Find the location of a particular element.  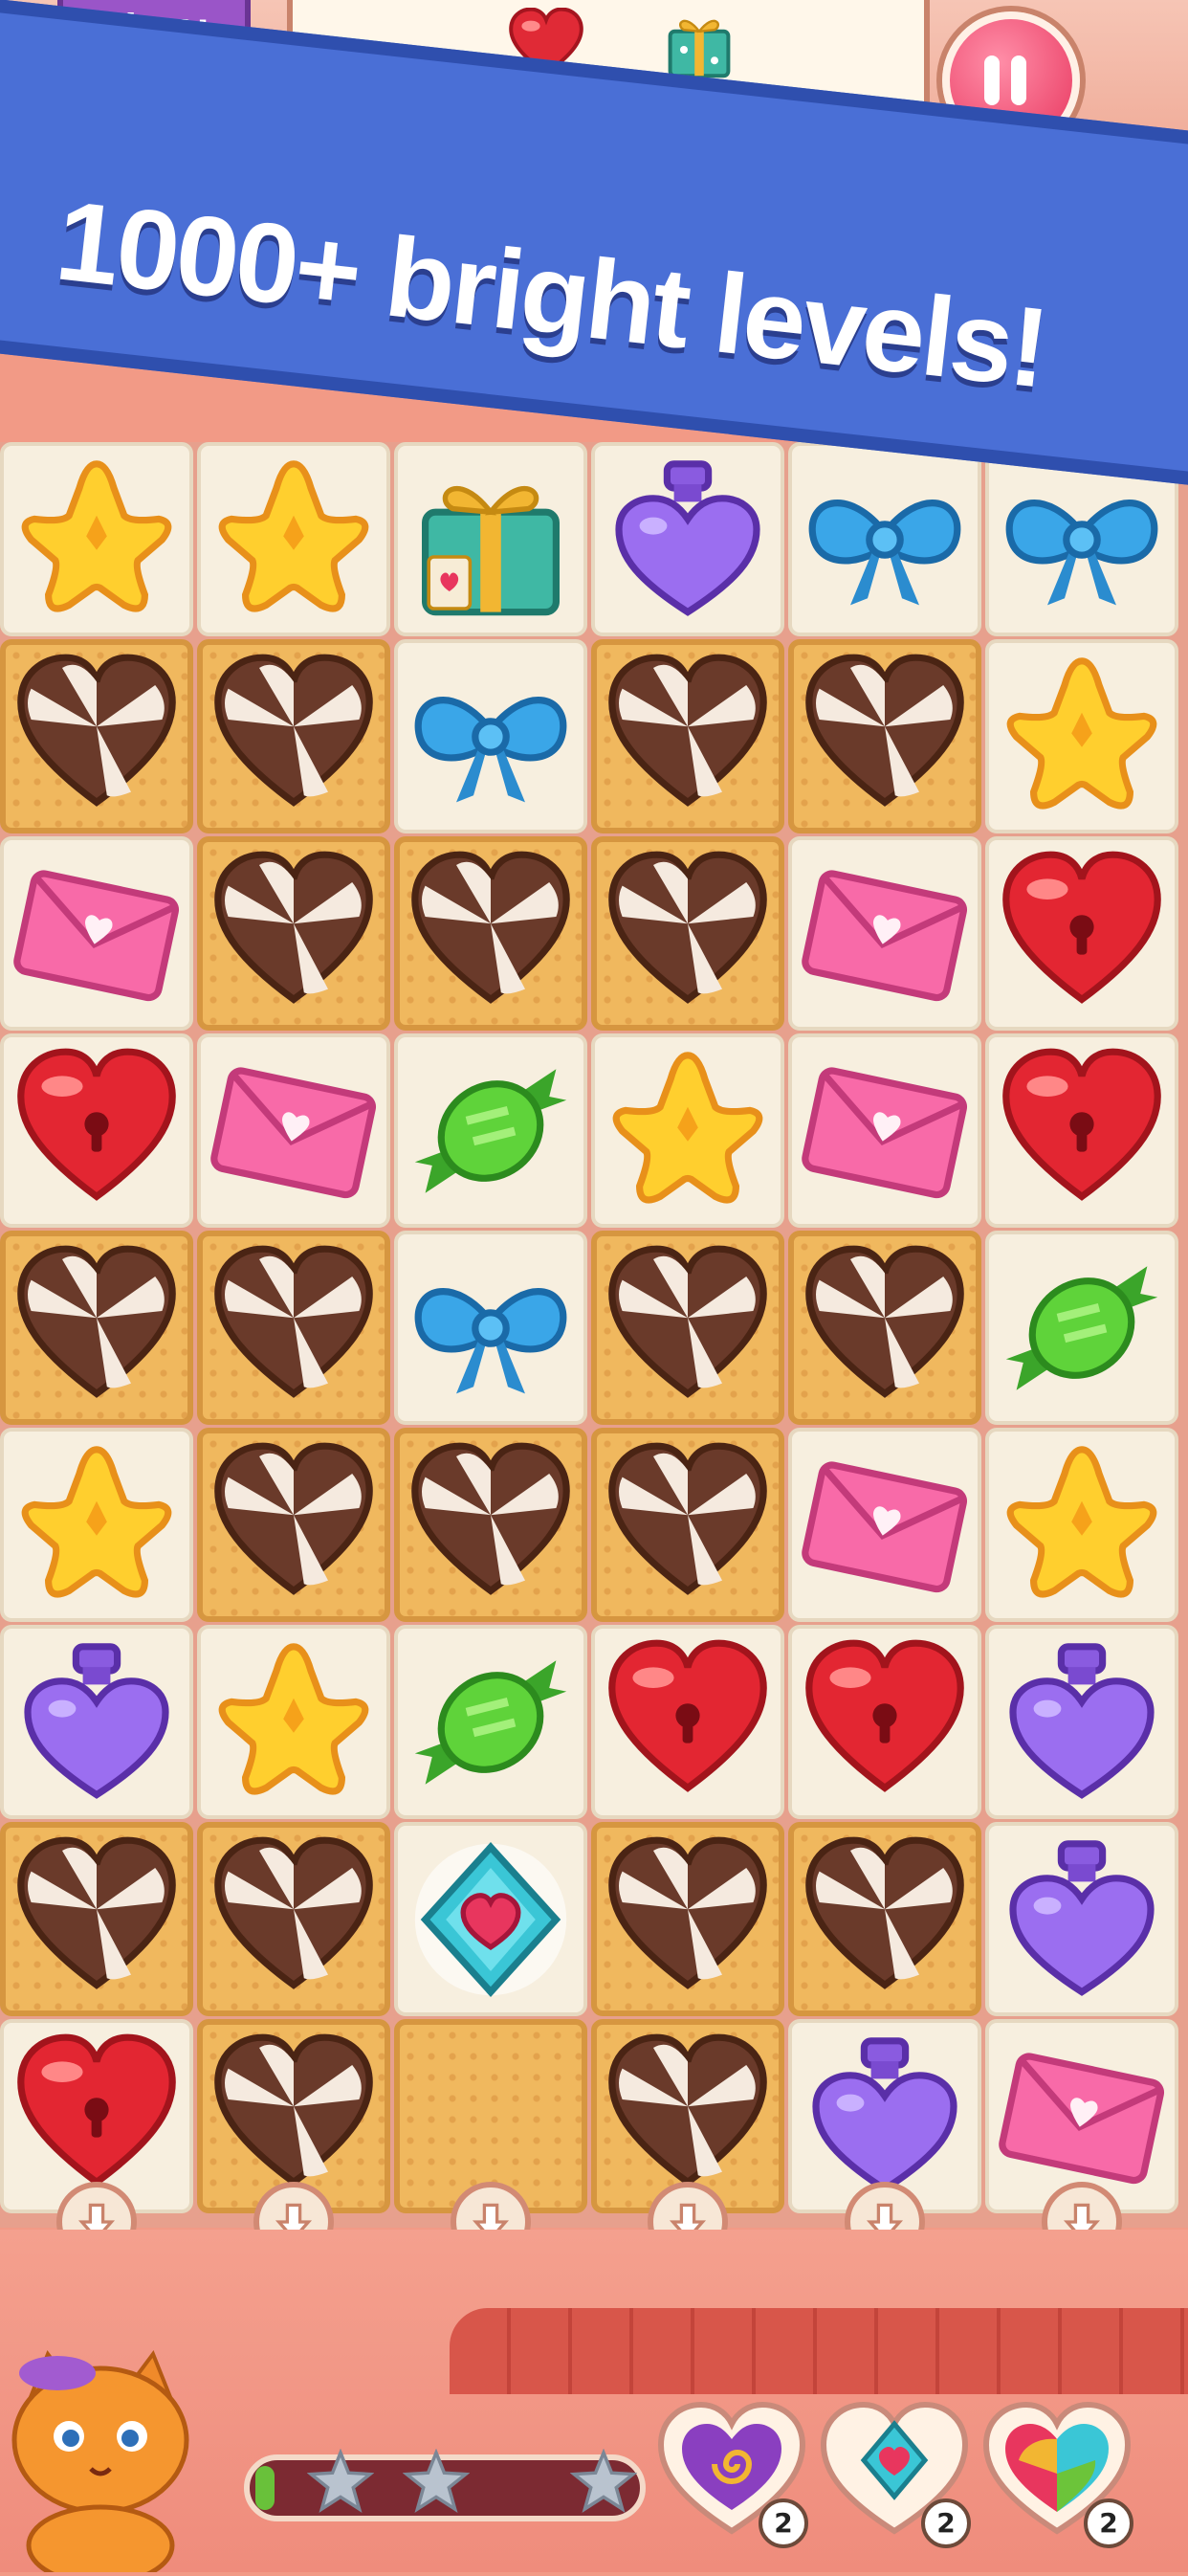

score-progress-fill is located at coordinates (265, 2488).